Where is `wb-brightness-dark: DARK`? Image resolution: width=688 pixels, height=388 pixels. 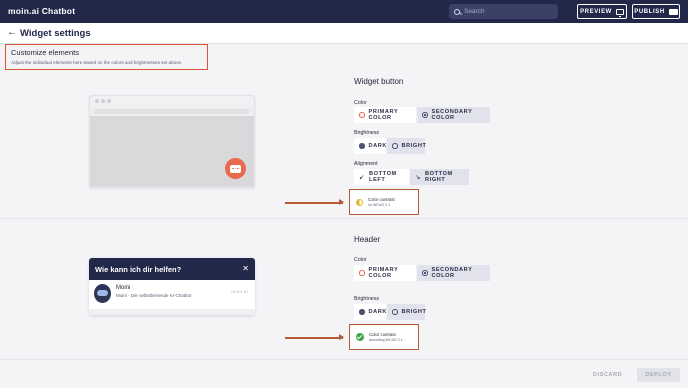
wb-brightness-dark: DARK is located at coordinates (370, 146).